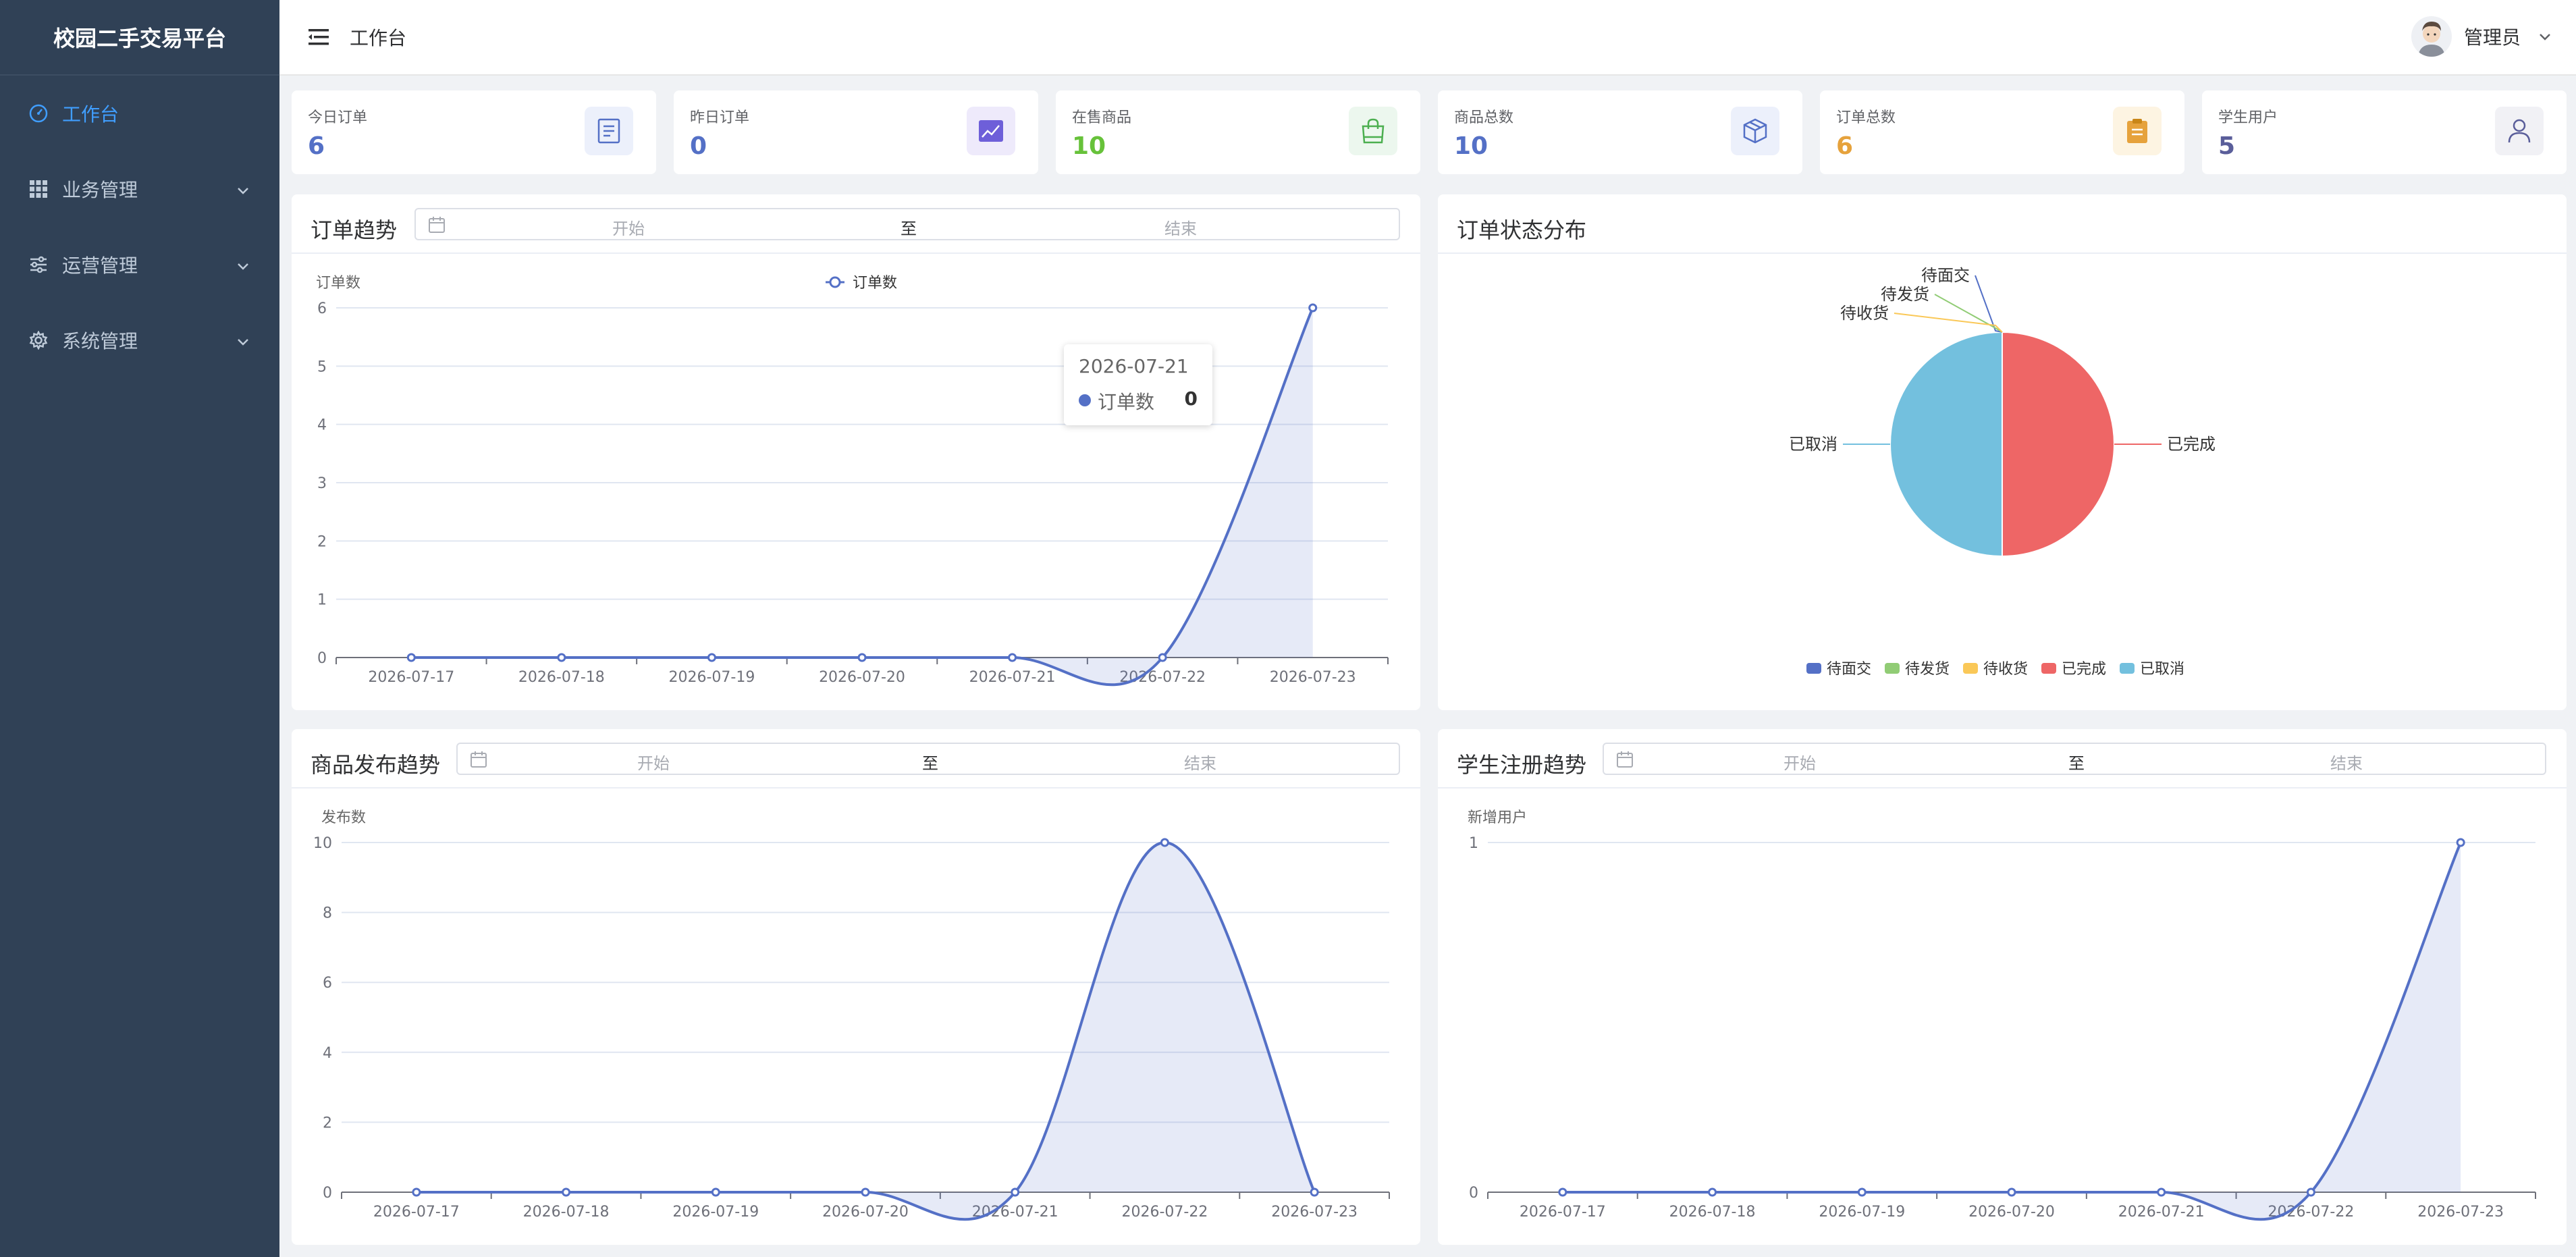 This screenshot has height=1257, width=2576. Describe the element at coordinates (318, 37) in the screenshot. I see `hamburger-menu-icon` at that location.